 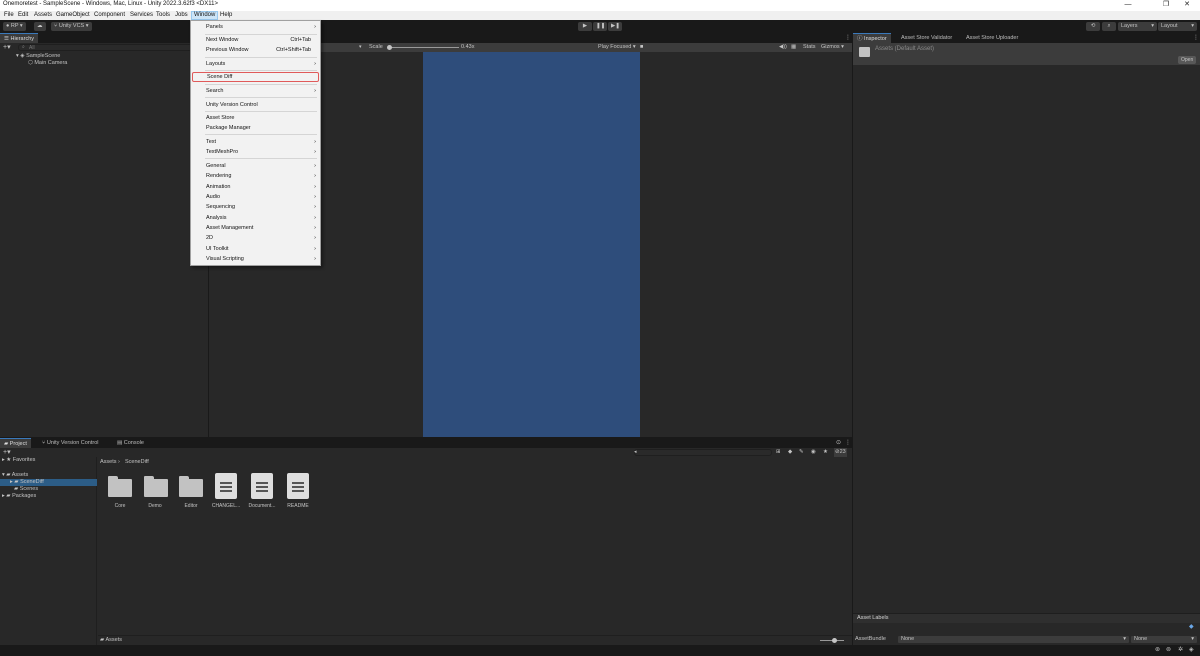 I want to click on progress-icon: ⊚, so click(x=1168, y=649).